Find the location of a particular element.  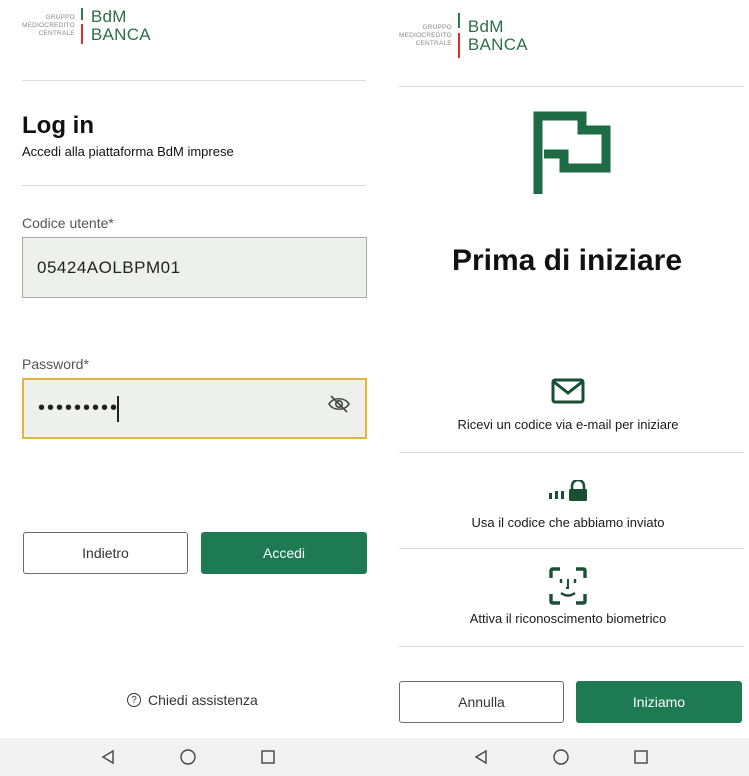

cancel-button: Annulla is located at coordinates (481, 702).